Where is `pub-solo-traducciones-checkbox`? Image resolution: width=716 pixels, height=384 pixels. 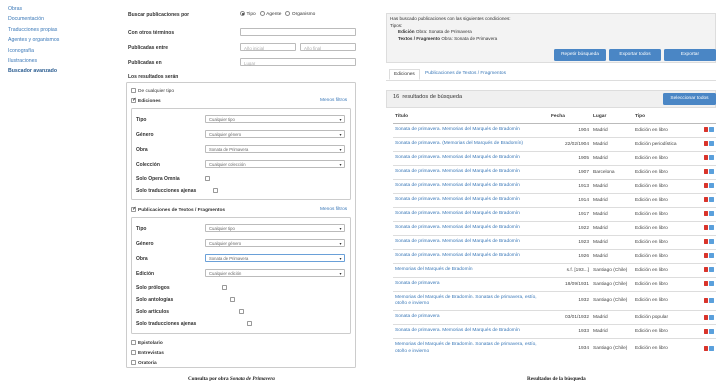
pub-solo-traducciones-checkbox is located at coordinates (249, 324).